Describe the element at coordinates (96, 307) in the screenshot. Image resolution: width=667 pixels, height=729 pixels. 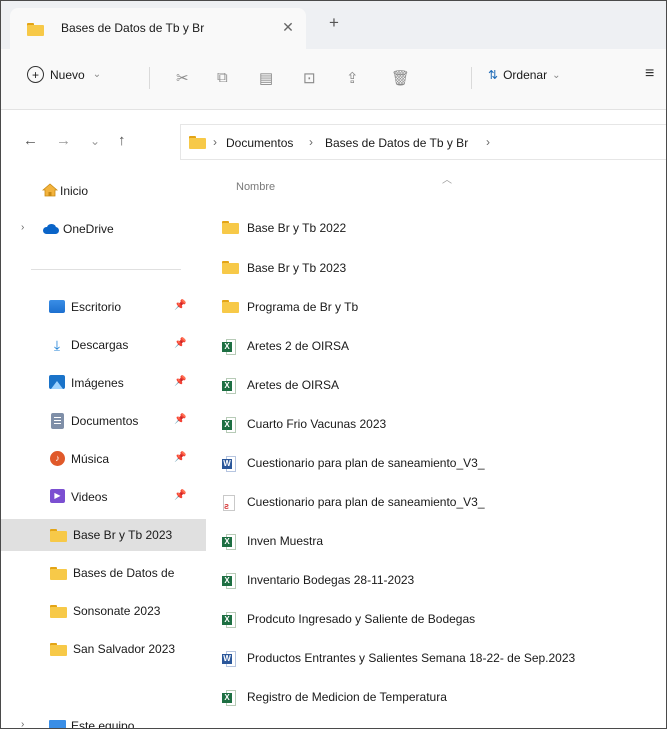
I see `sidebar-item-label: Escritorio` at that location.